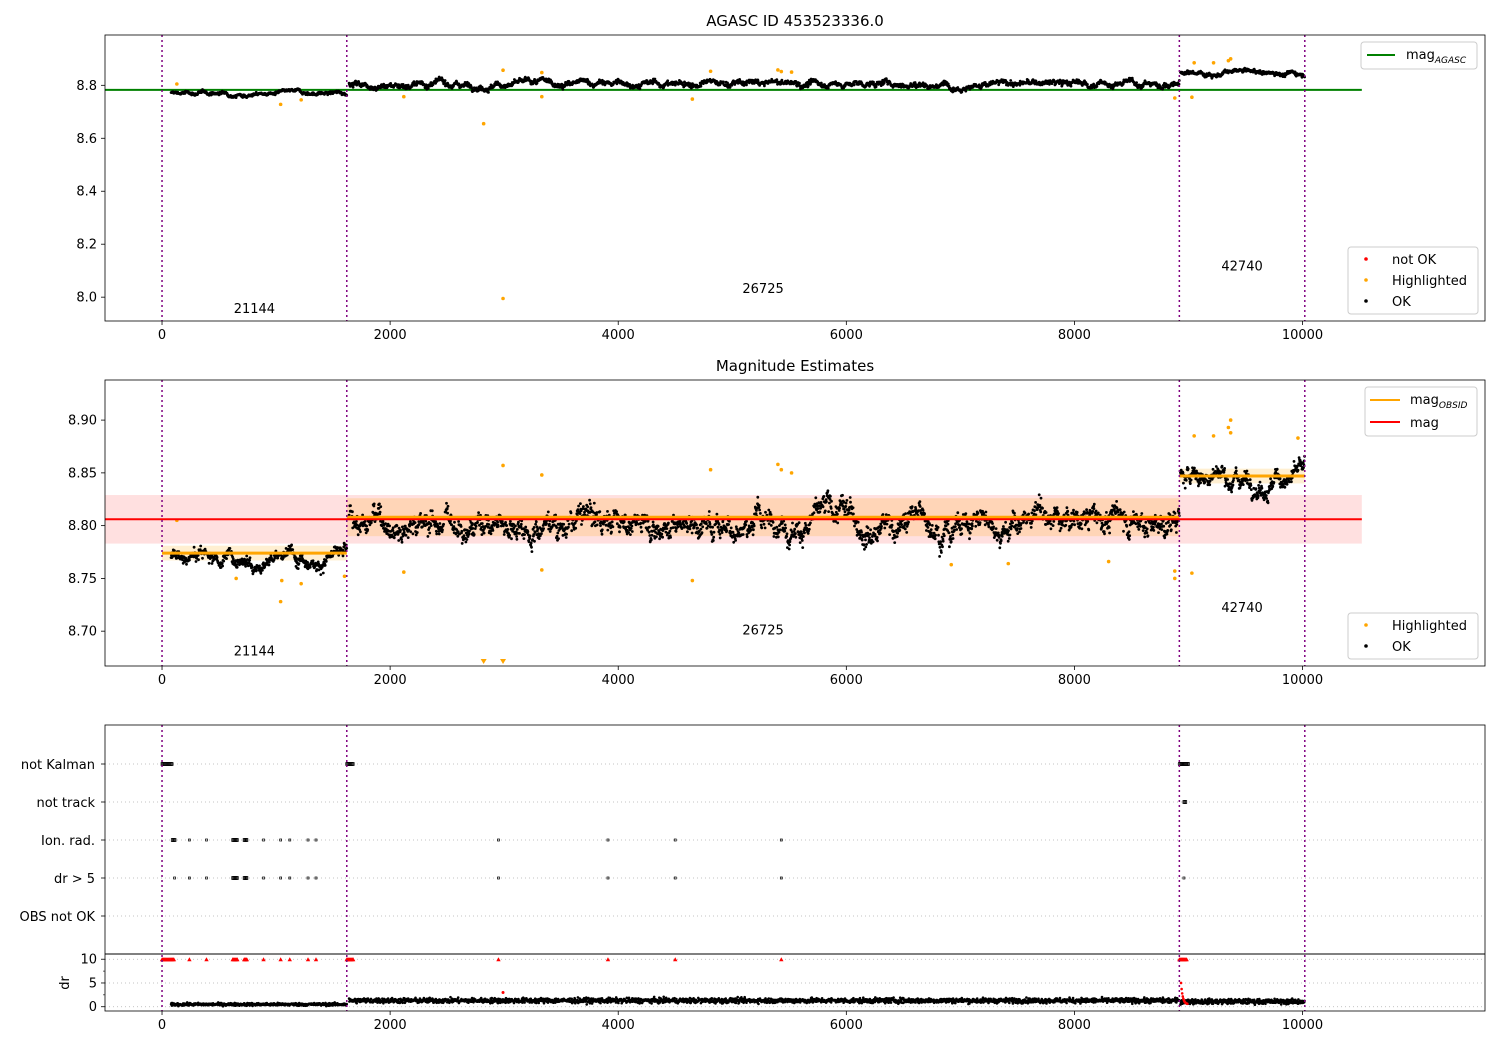 This screenshot has height=1050, width=1500. I want to click on legend-label: mag, so click(1420, 55).